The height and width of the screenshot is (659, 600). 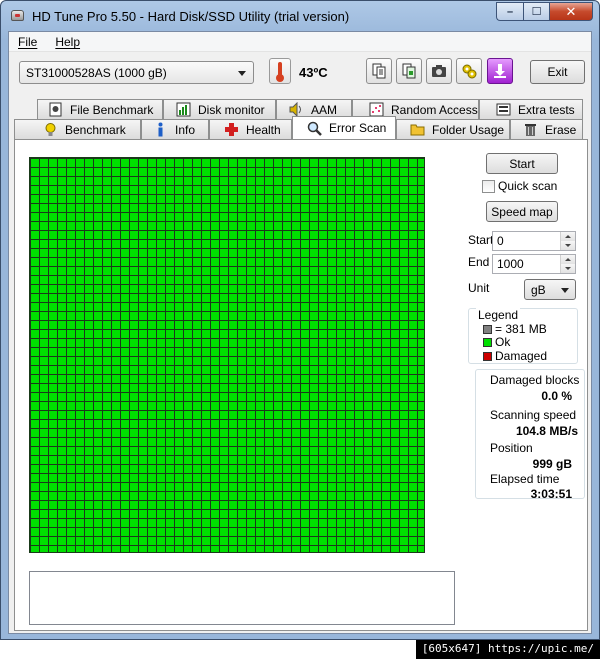 I want to click on end-spin-buttons, so click(x=567, y=264).